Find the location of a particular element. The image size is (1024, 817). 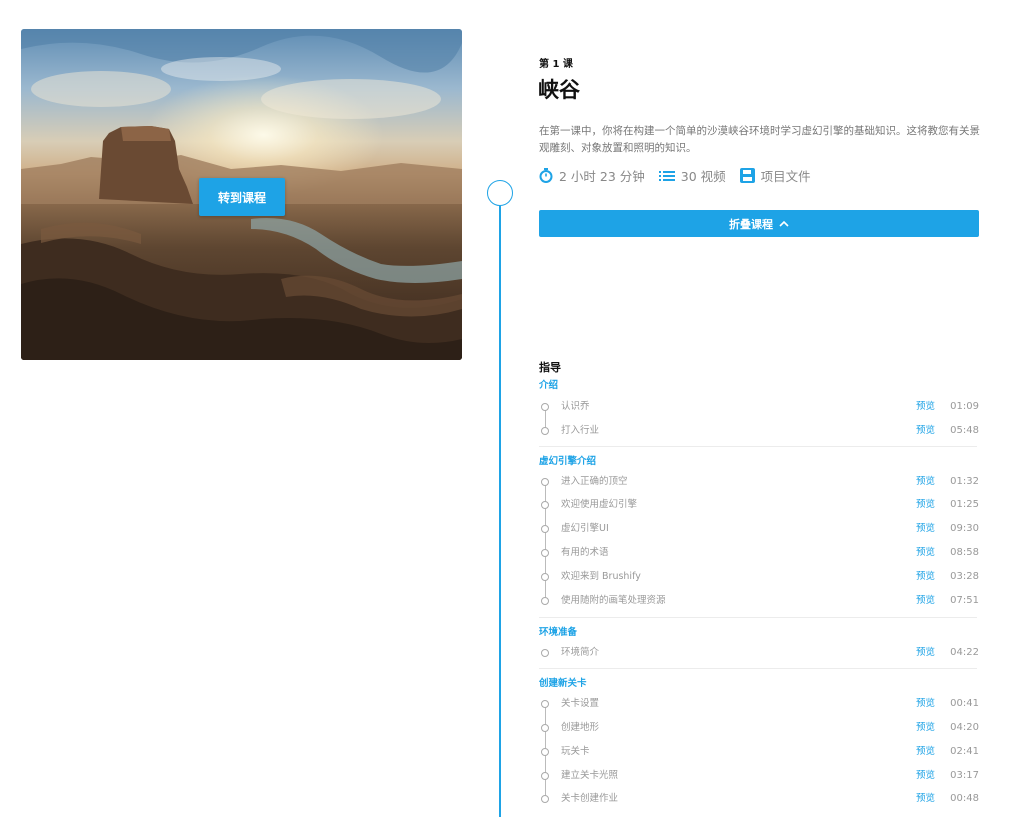

item-name: 玩关卡 is located at coordinates (575, 751).